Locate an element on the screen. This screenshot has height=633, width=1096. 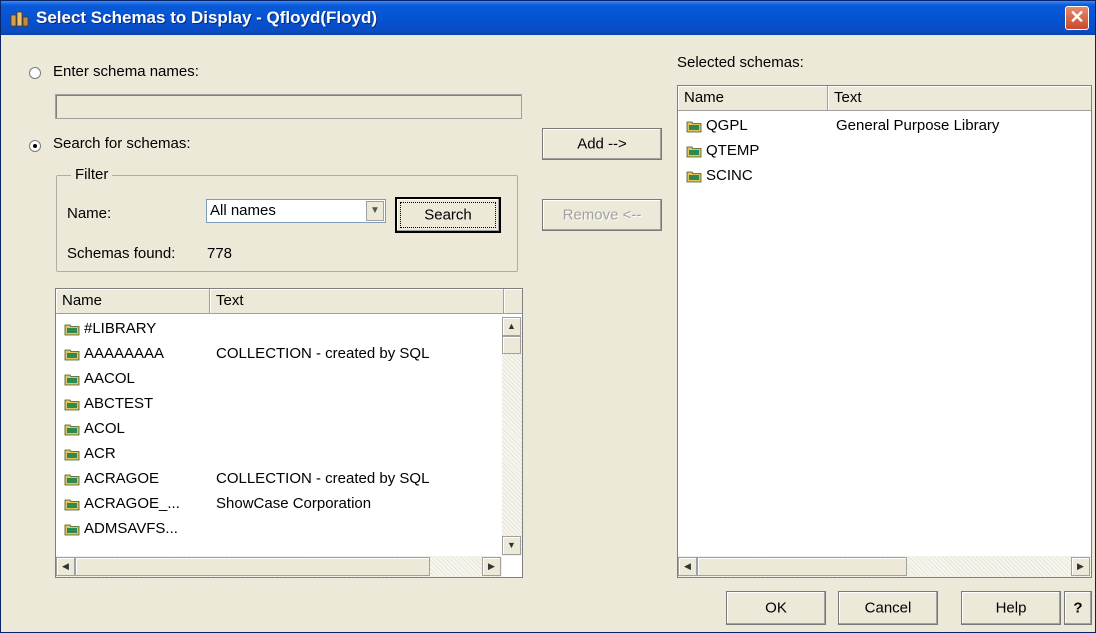
schemas-found-count: 778 is located at coordinates (220, 253).